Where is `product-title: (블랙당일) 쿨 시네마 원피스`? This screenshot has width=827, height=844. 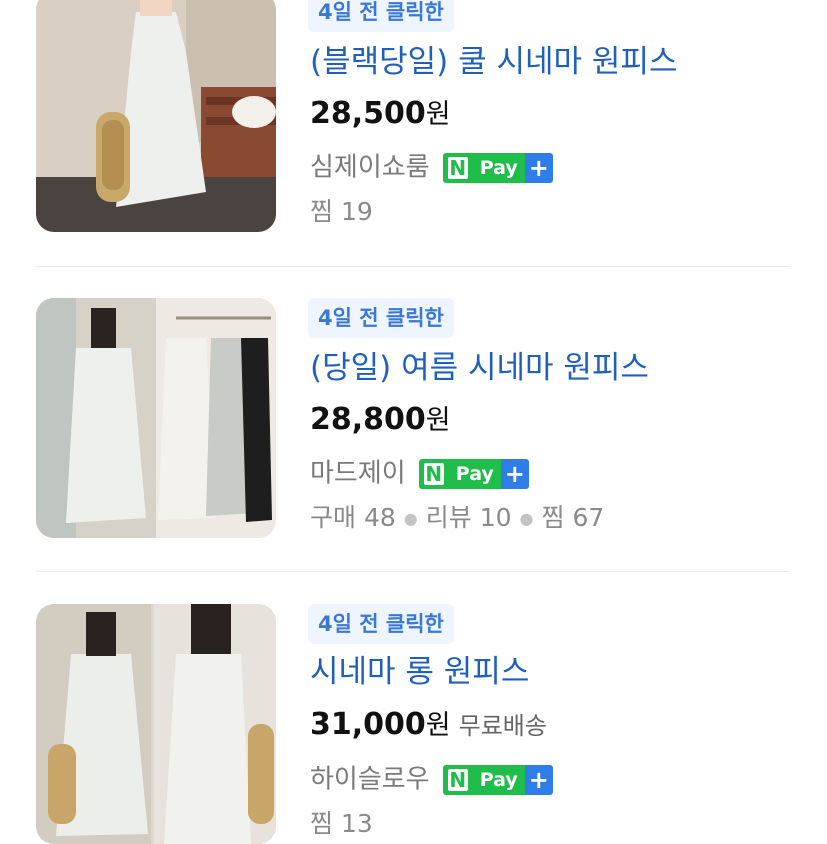
product-title: (블랙당일) 쿨 시네마 원피스 is located at coordinates (493, 62).